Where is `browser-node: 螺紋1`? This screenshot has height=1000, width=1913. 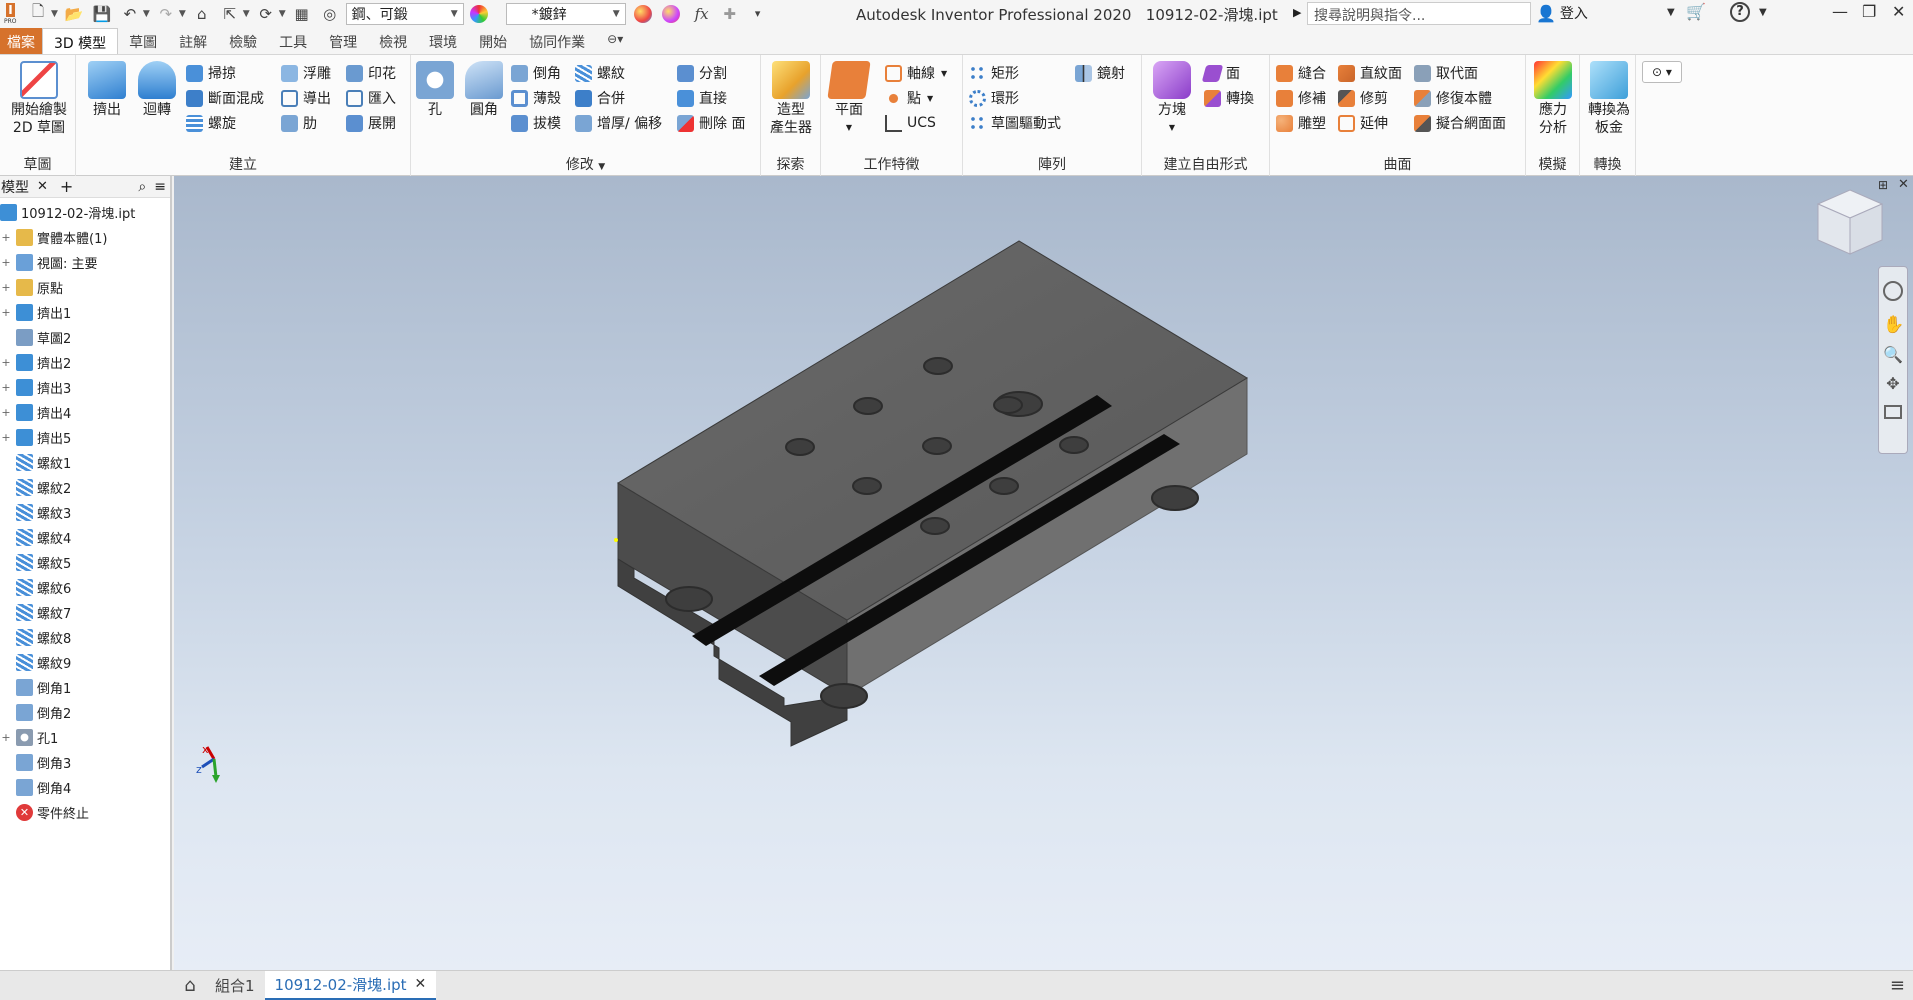 browser-node: 螺紋1 is located at coordinates (85, 462).